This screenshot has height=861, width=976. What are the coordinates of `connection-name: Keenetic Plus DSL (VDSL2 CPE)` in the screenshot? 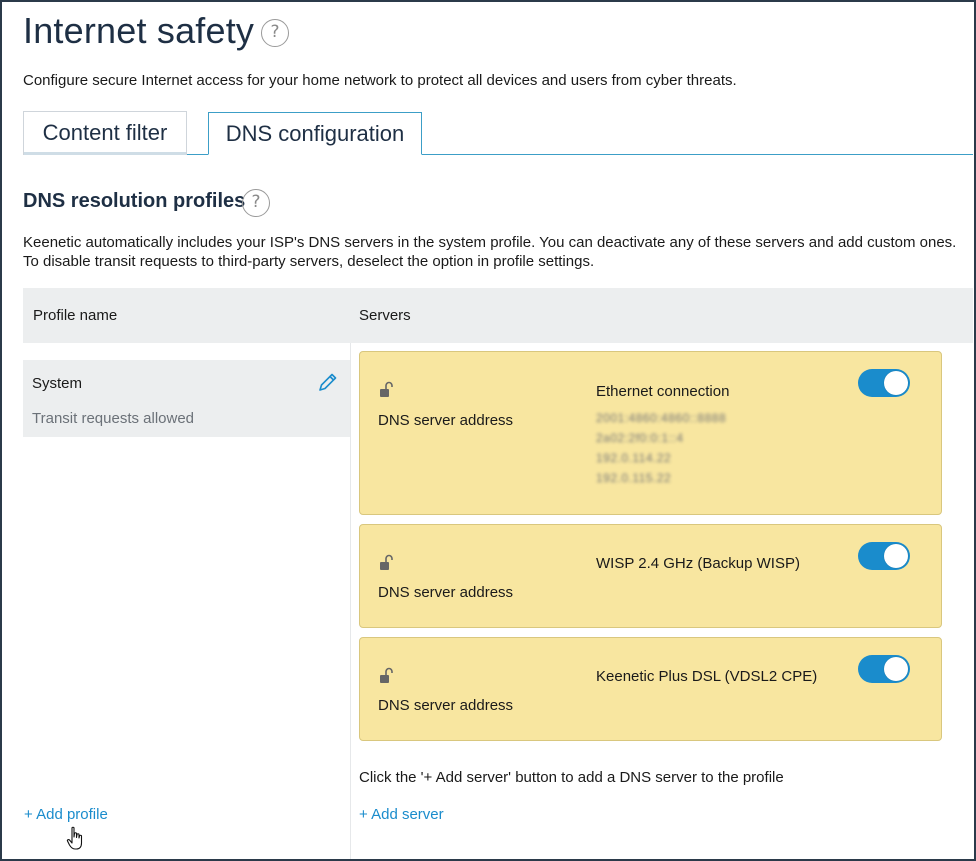 It's located at (707, 676).